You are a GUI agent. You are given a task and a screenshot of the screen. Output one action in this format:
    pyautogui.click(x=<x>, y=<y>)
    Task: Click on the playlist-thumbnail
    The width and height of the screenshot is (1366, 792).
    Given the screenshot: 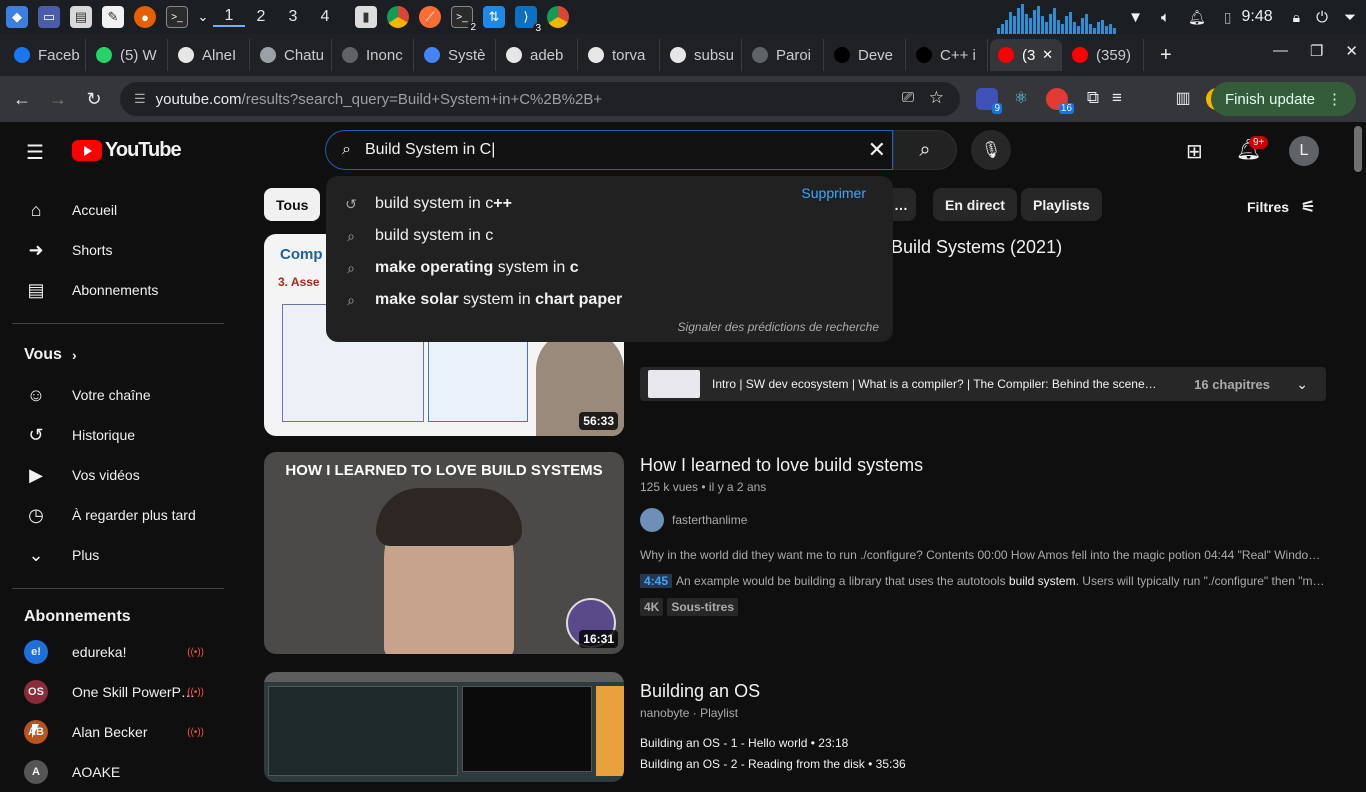 What is the action you would take?
    pyautogui.click(x=444, y=727)
    